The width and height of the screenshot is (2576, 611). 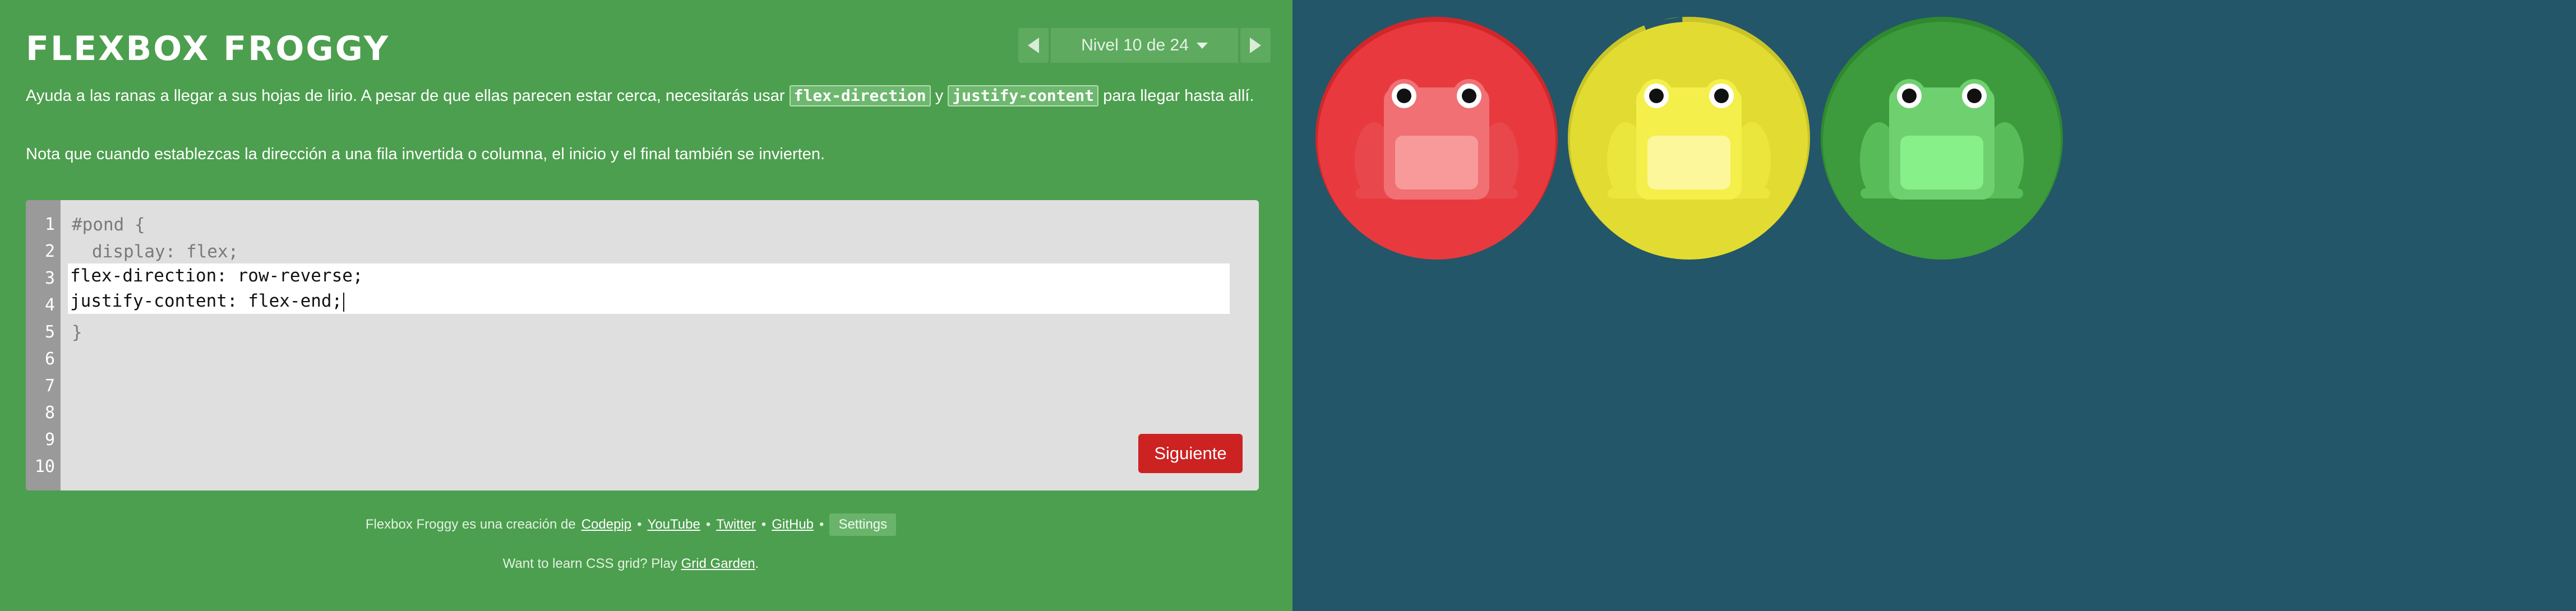 I want to click on next-button: Siguiente, so click(x=1190, y=453).